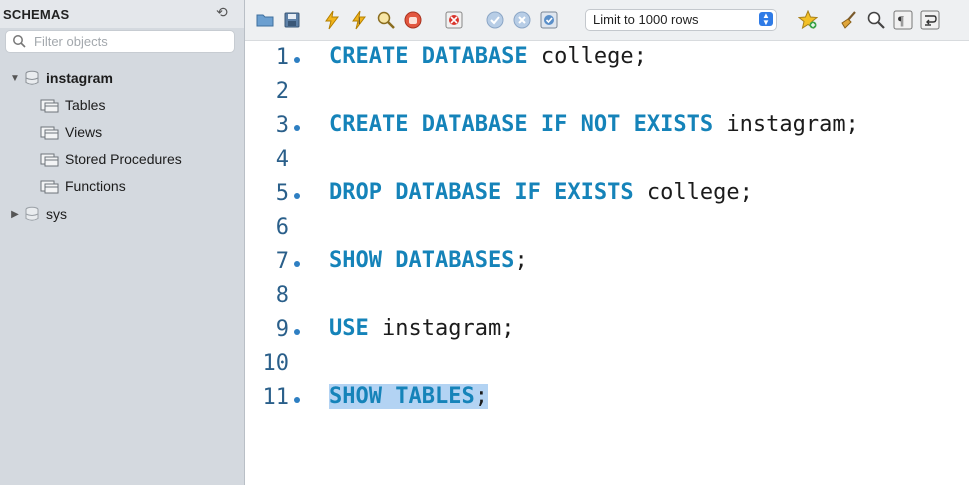 This screenshot has width=969, height=485. I want to click on code-text: USE instagram;, so click(421, 328).